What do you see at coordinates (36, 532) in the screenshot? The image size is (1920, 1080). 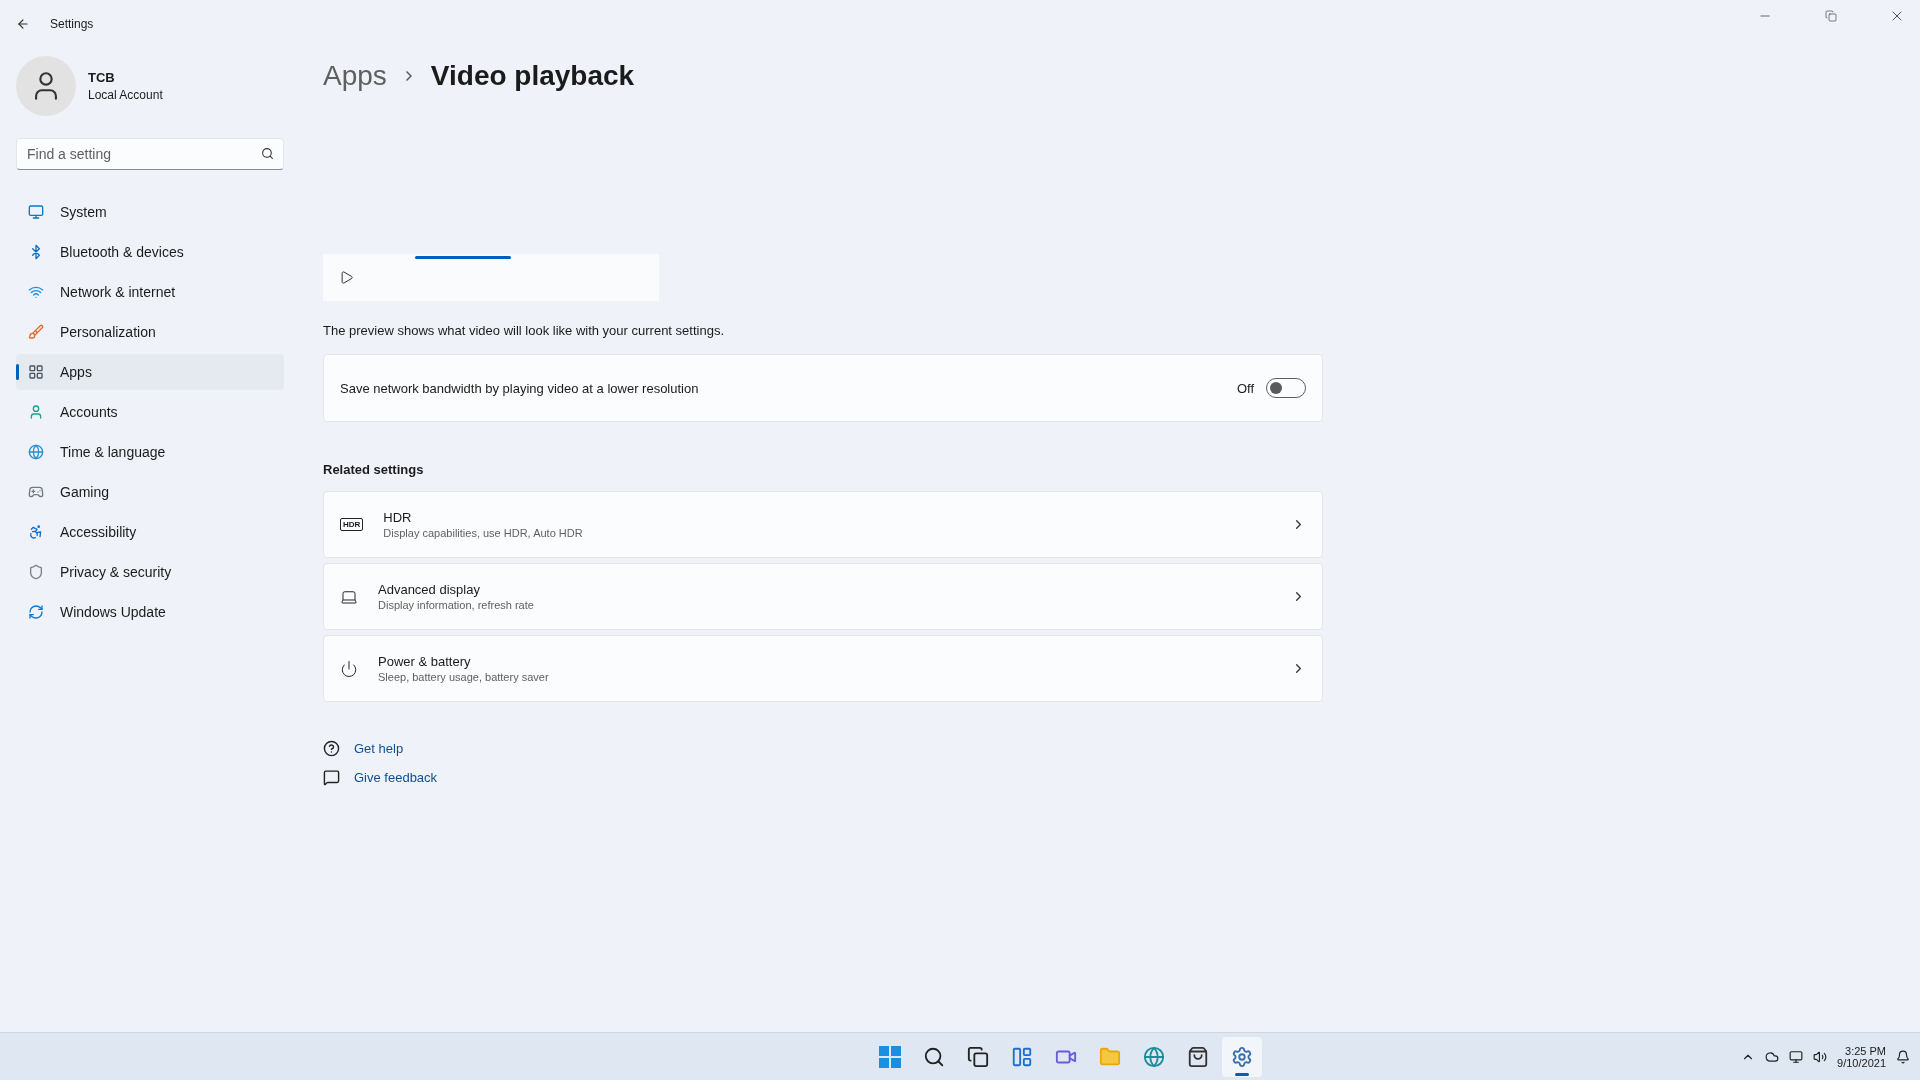 I see `accessibility-icon` at bounding box center [36, 532].